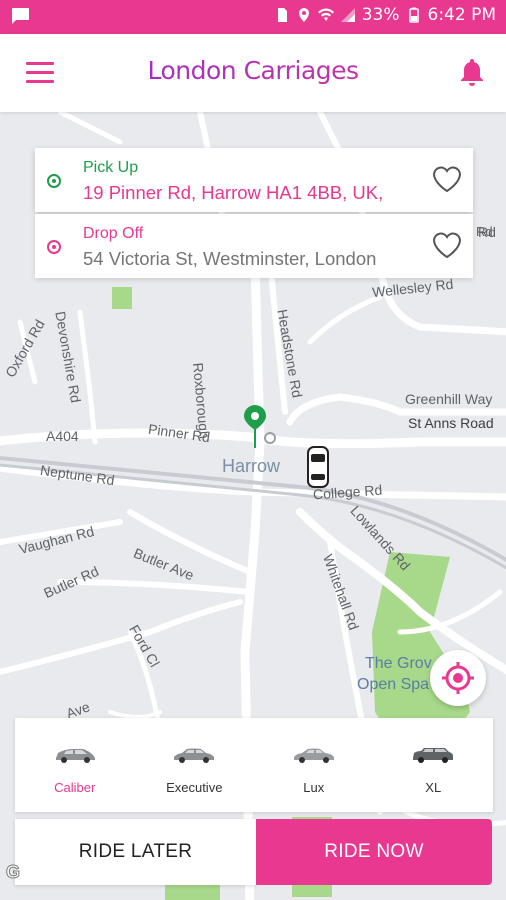  I want to click on sim-icon, so click(282, 15).